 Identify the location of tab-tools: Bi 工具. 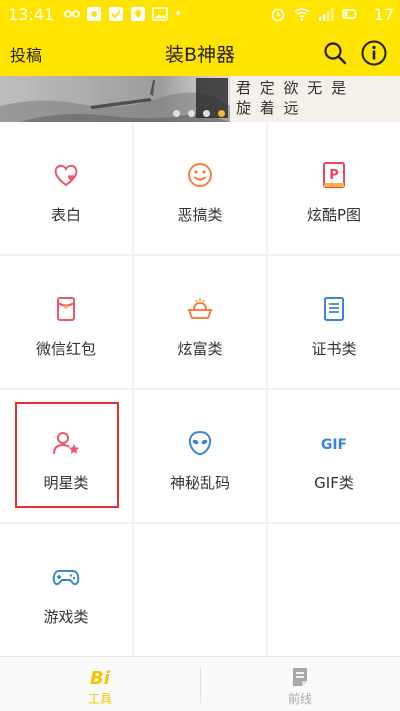
(100, 684).